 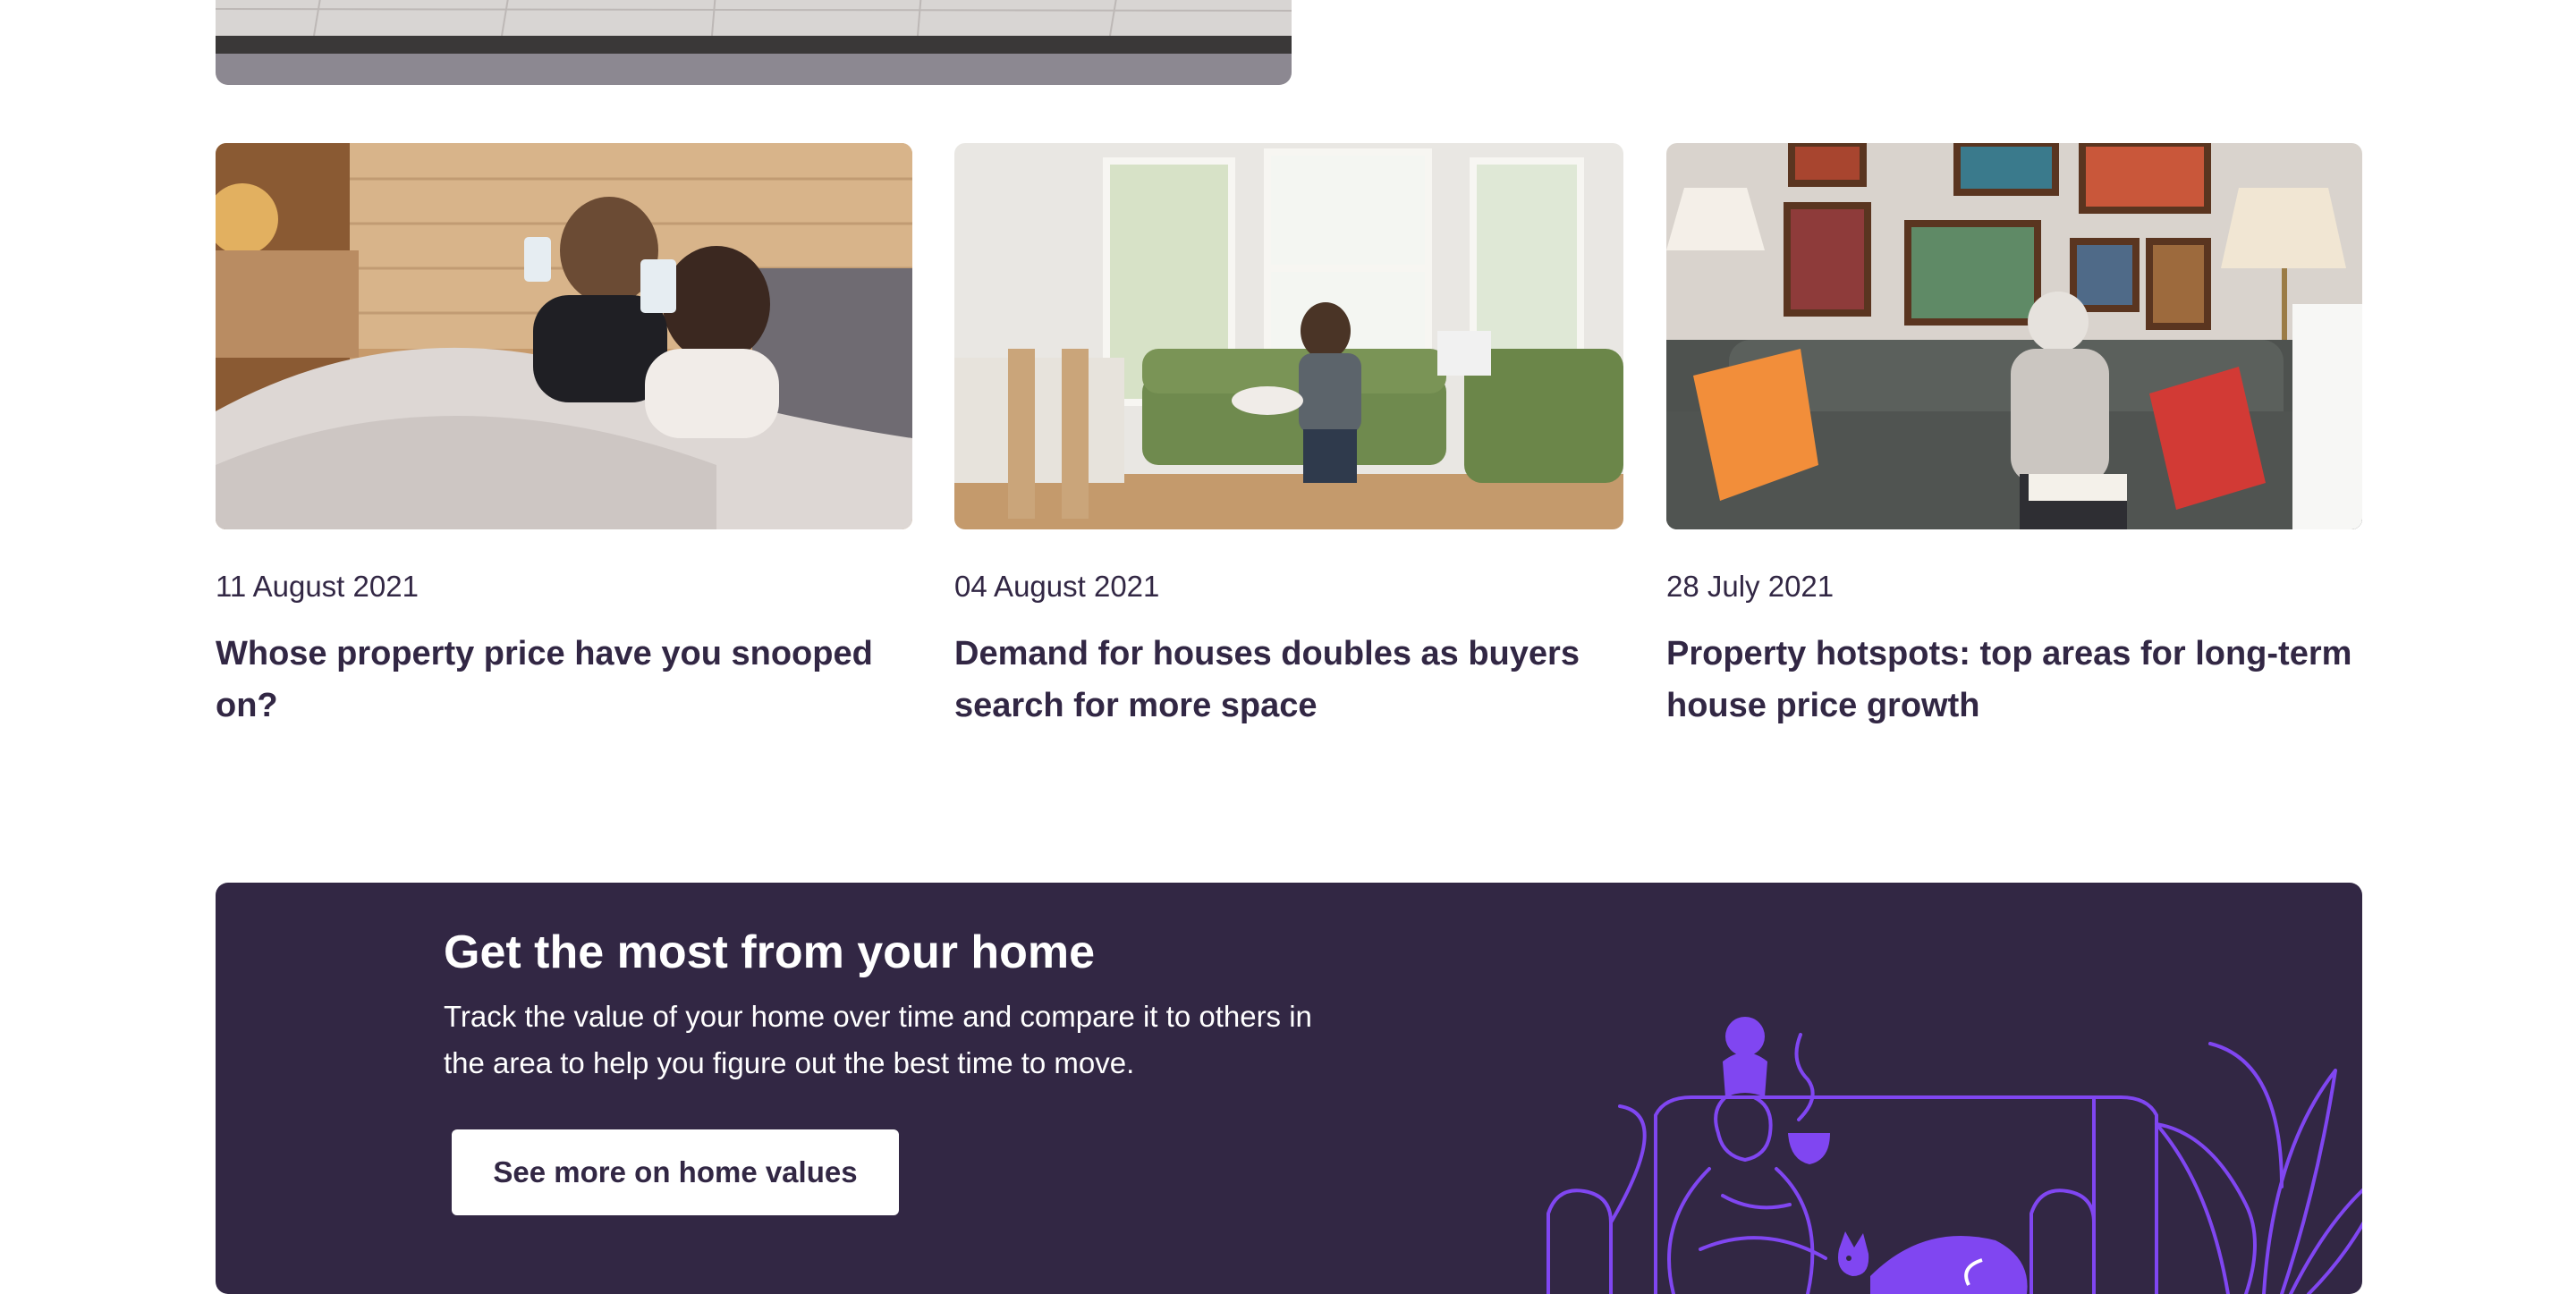 What do you see at coordinates (2014, 336) in the screenshot?
I see `article-image-woman-reading-on-sofa` at bounding box center [2014, 336].